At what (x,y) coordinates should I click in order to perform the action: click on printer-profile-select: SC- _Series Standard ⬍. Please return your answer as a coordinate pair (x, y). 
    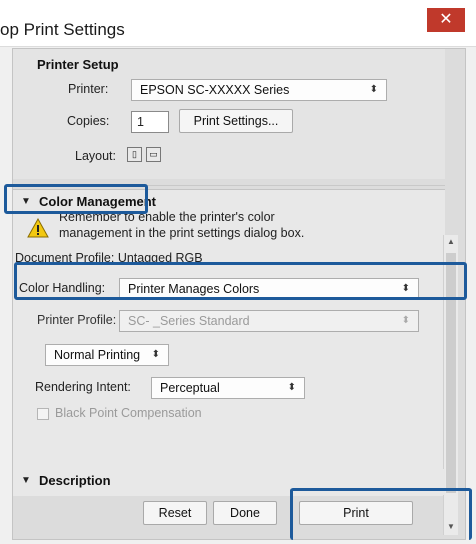
    Looking at the image, I should click on (269, 321).